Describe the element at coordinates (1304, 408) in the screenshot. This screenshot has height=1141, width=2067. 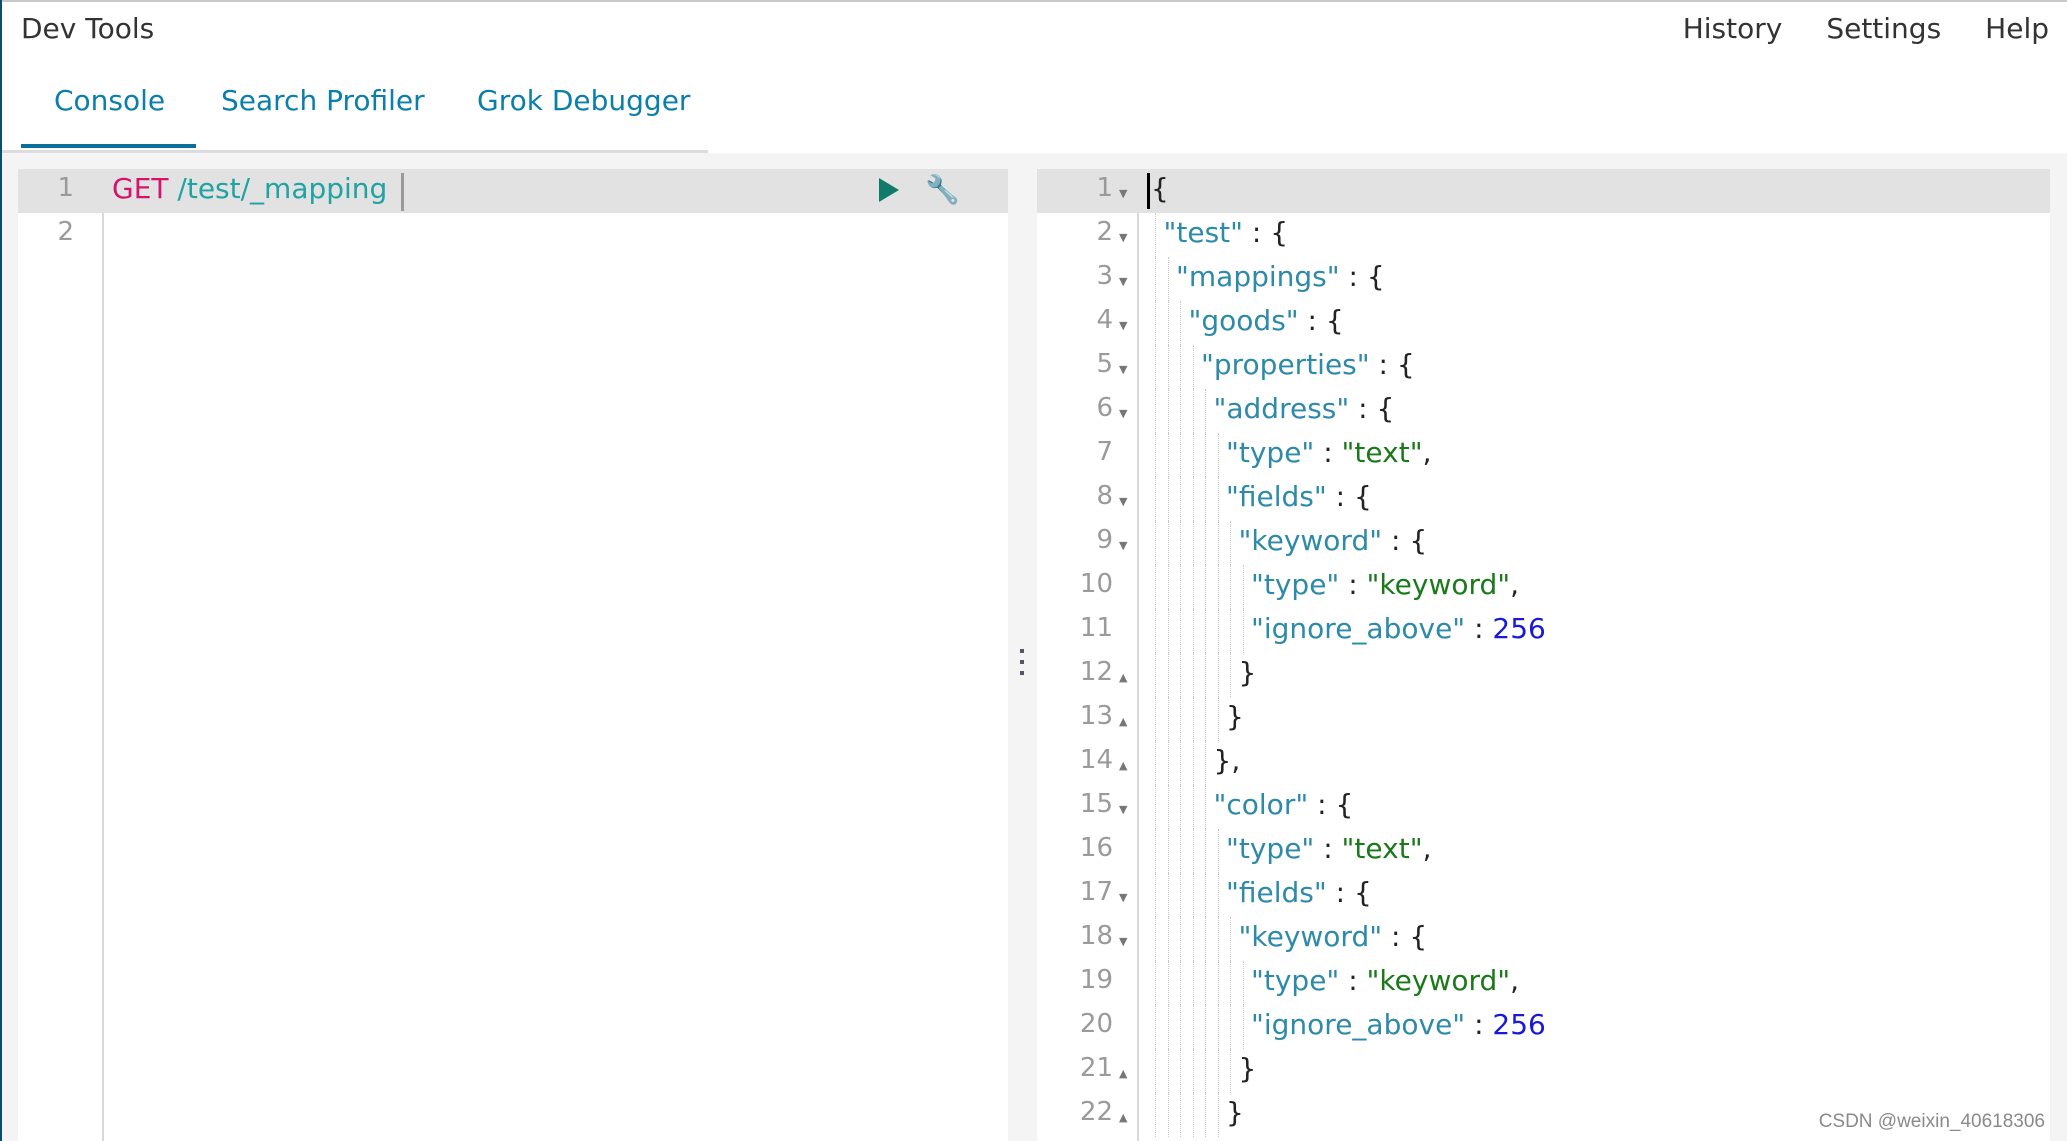
I see `response-code: "address" : {` at that location.